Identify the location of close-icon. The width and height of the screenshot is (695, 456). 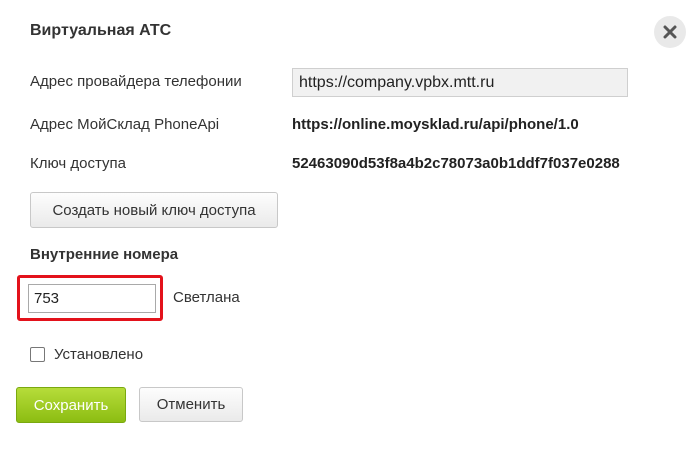
(670, 32).